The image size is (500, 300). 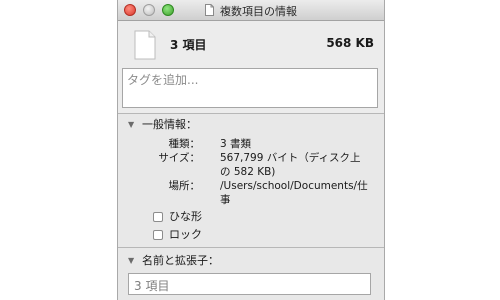 I want to click on stationery-checkbox: ひな形, so click(x=177, y=216).